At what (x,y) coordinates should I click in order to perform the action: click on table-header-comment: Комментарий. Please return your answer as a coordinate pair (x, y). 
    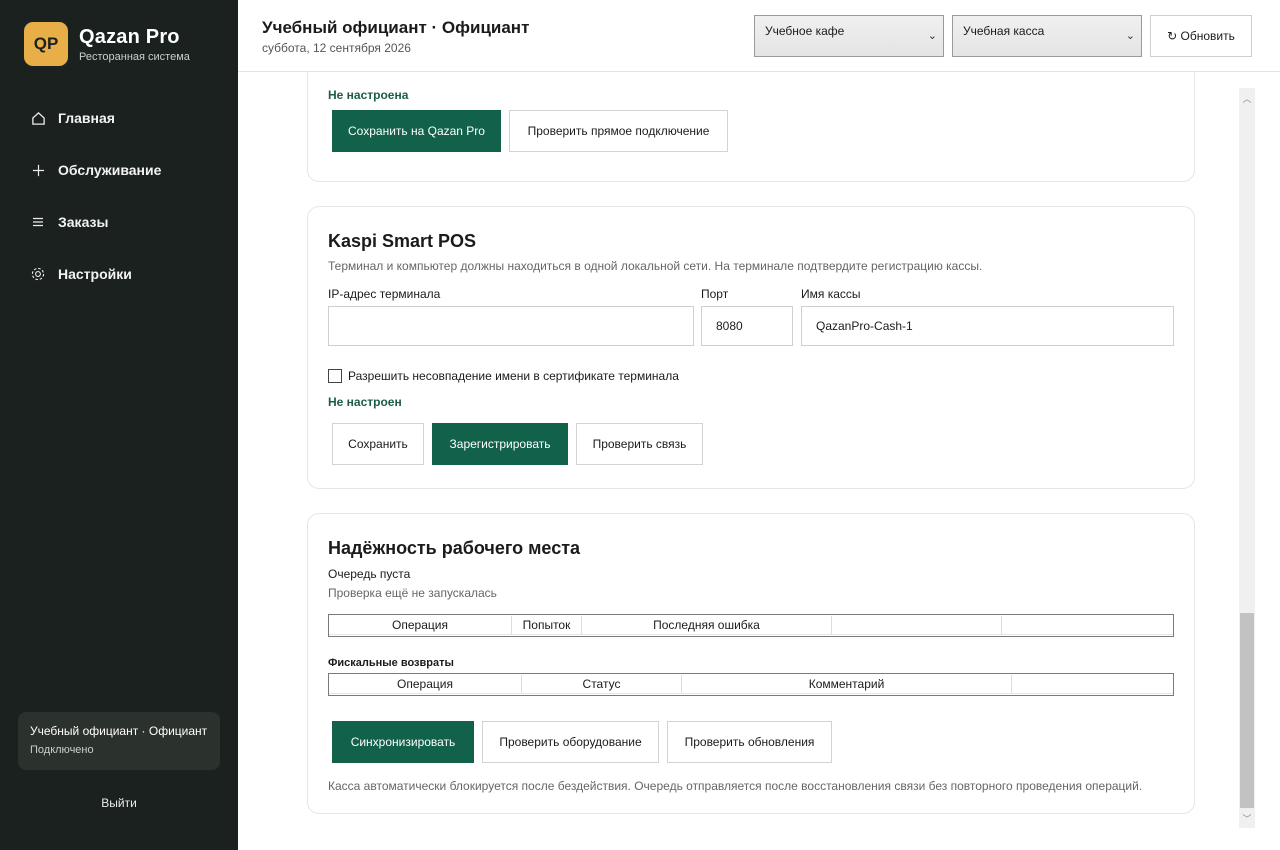
    Looking at the image, I should click on (847, 684).